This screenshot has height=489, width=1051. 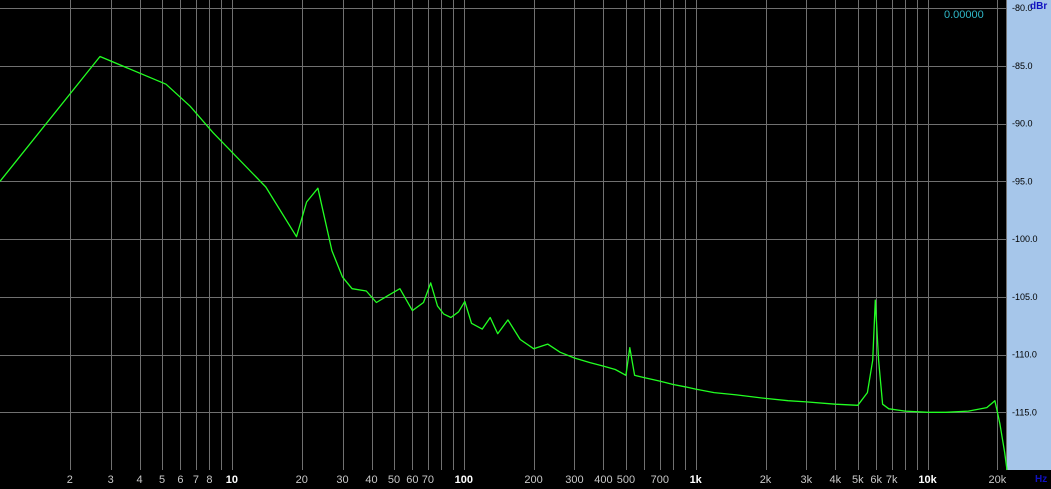 What do you see at coordinates (1022, 124) in the screenshot?
I see `y-tick-label: -90.0` at bounding box center [1022, 124].